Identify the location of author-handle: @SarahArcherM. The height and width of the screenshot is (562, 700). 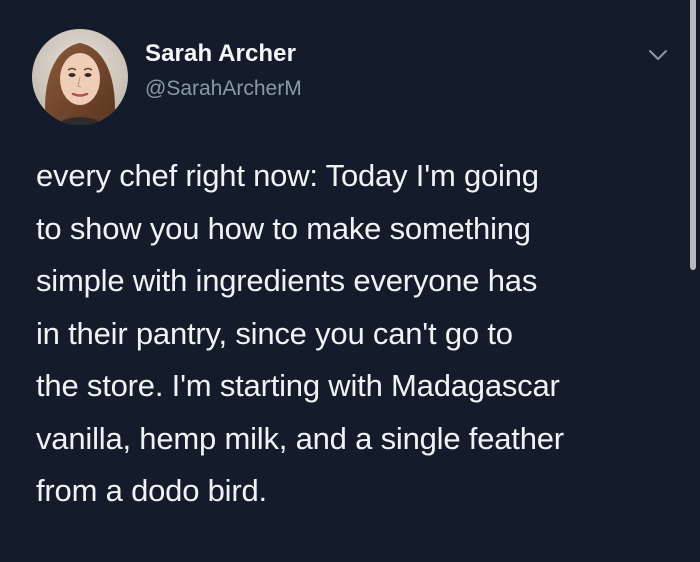
(223, 89).